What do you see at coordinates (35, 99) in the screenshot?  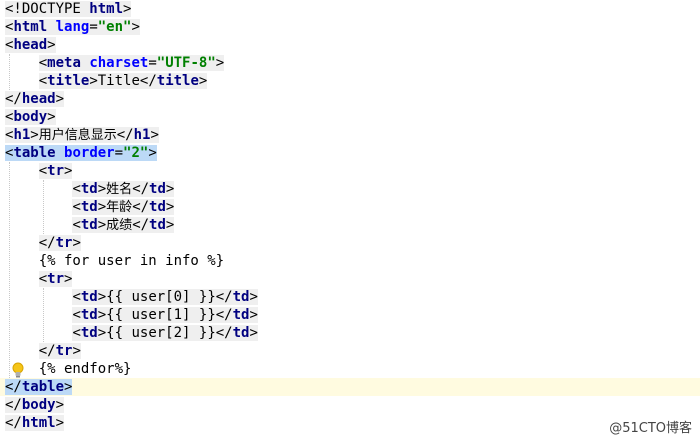 I see `code-content: </head>` at bounding box center [35, 99].